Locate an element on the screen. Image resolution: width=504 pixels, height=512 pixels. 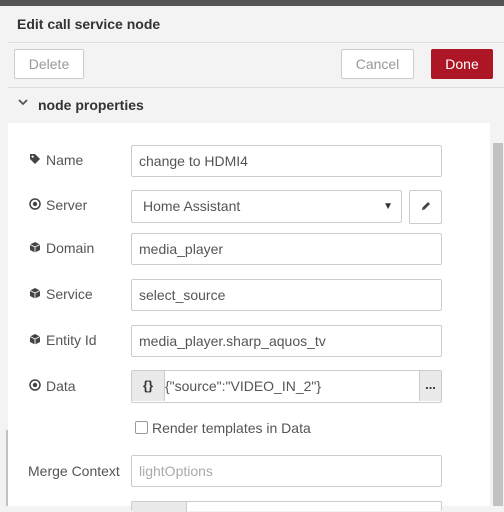
pencil-icon is located at coordinates (426, 207).